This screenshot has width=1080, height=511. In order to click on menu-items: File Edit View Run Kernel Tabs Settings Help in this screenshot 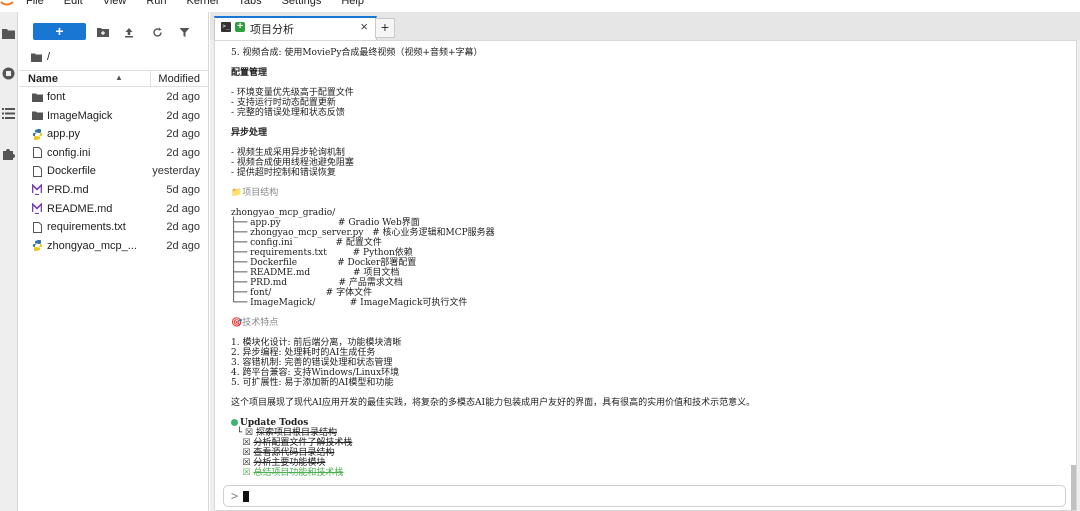, I will do `click(205, 3)`.